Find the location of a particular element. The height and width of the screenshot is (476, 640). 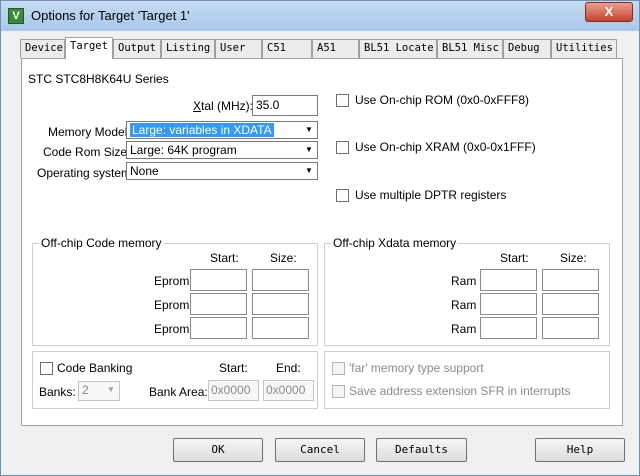

device-series: STC STC8H8K64U Series is located at coordinates (98, 79).